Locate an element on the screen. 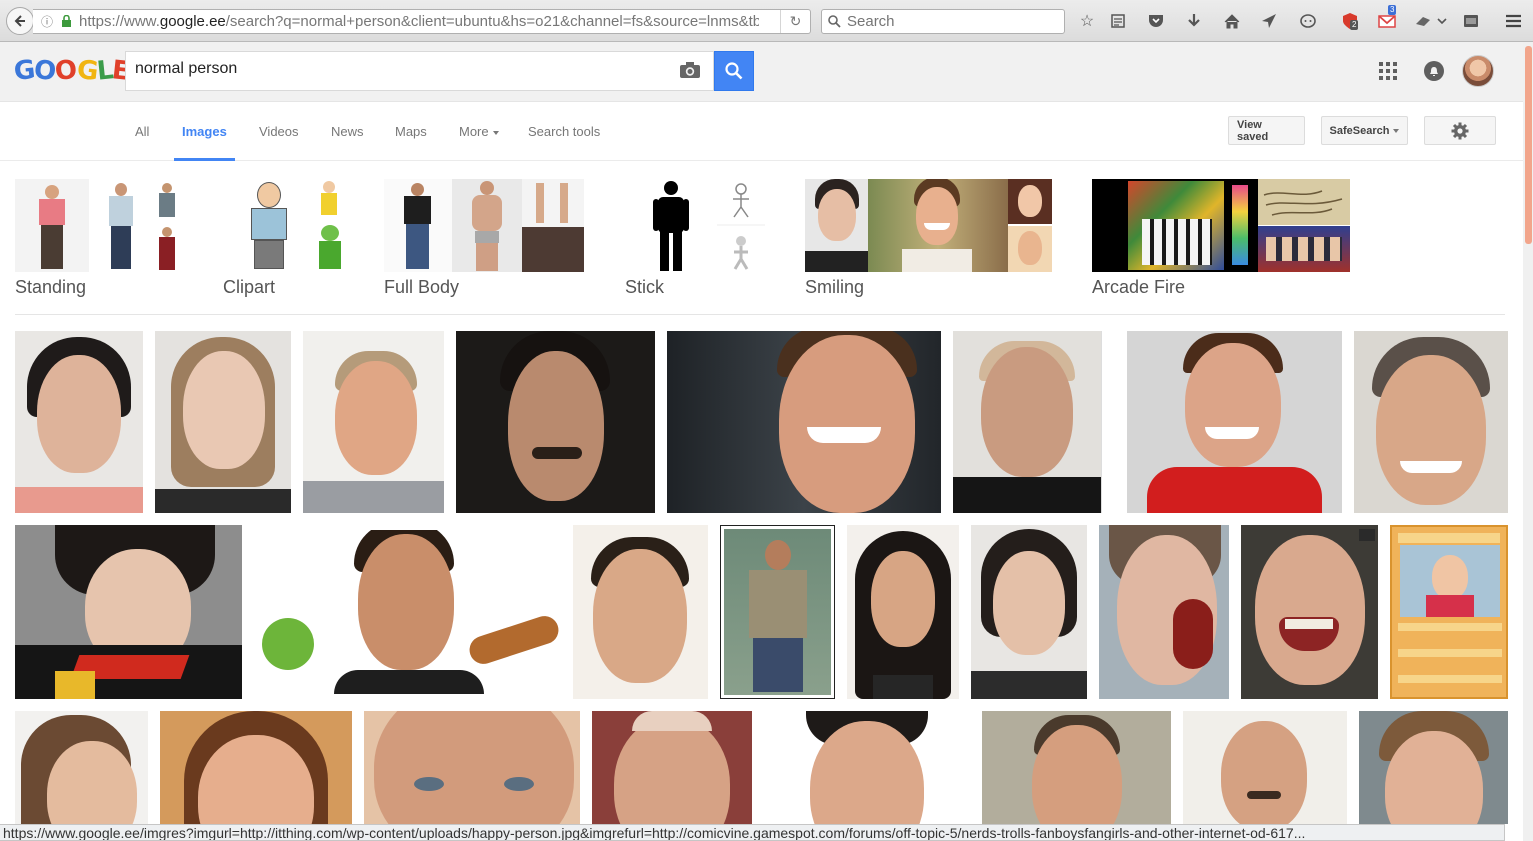 This screenshot has height=841, width=1533. page-scrollbar-thumb is located at coordinates (1528, 145).